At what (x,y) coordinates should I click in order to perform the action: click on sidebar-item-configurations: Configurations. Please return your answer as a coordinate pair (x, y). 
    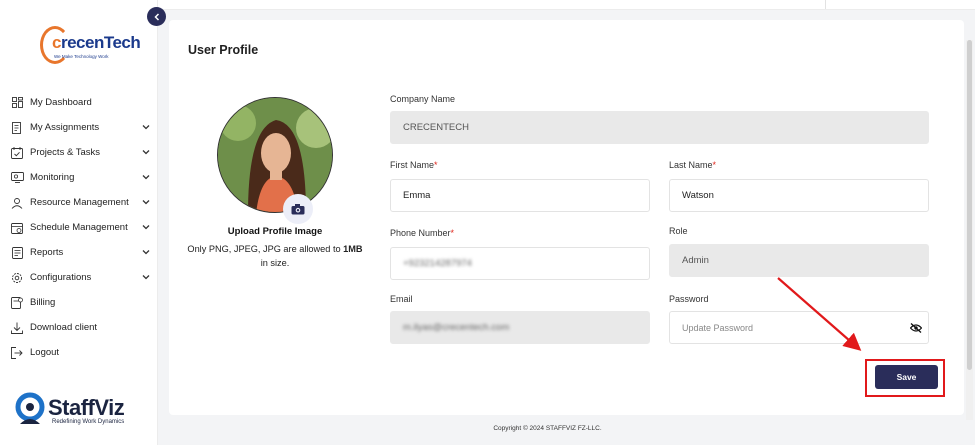
    Looking at the image, I should click on (79, 277).